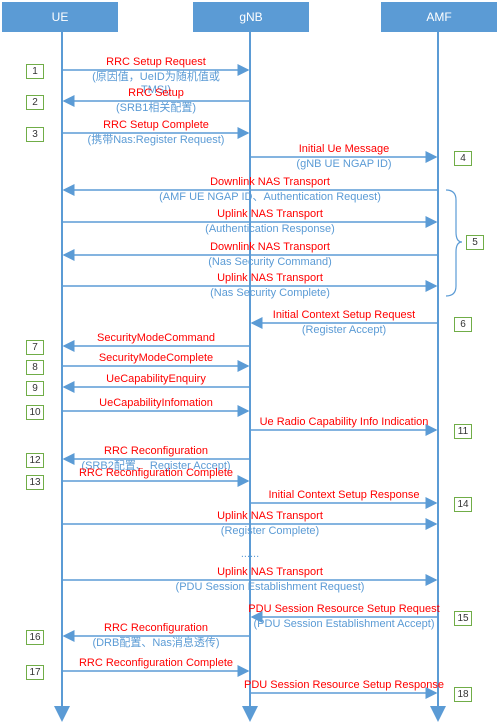  I want to click on message-detail: (Register Accept), so click(344, 330).